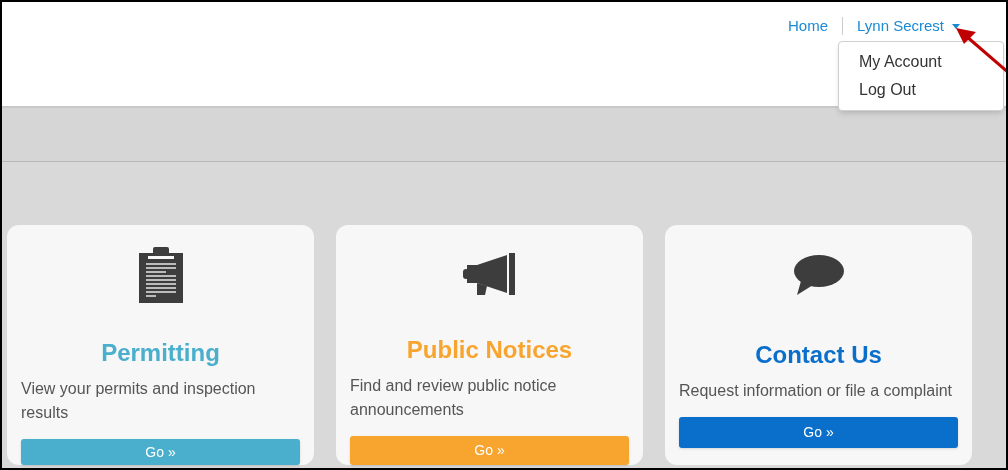  What do you see at coordinates (454, 398) in the screenshot?
I see `card-description: Find and review public notice announcements` at bounding box center [454, 398].